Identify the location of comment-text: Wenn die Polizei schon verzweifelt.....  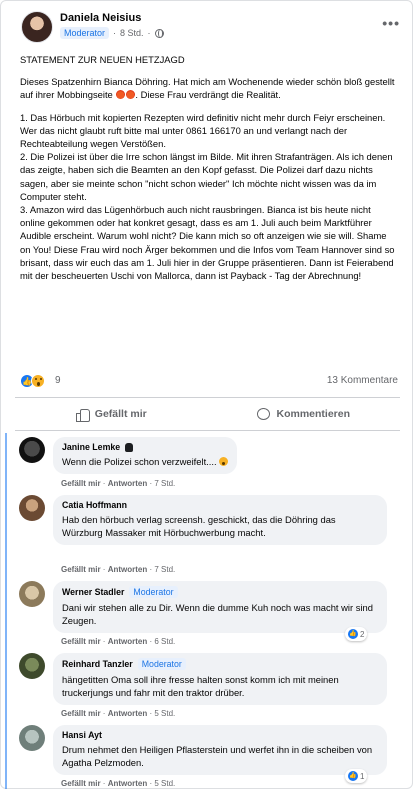
(145, 461).